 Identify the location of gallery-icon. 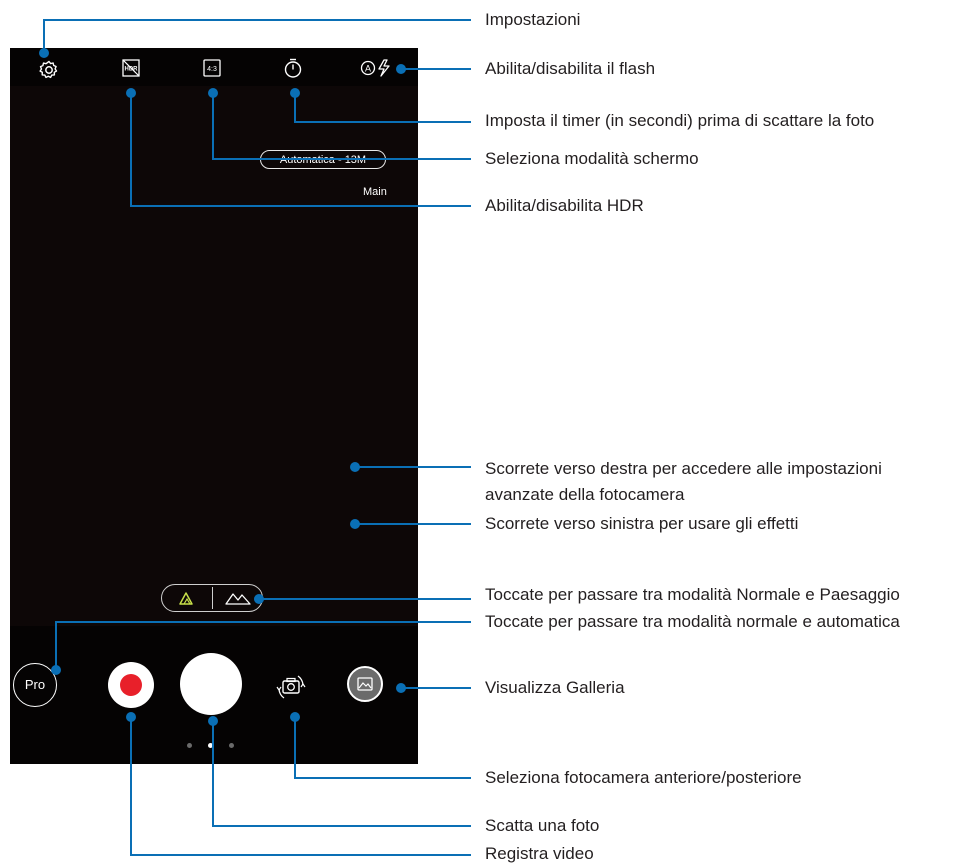
(365, 684).